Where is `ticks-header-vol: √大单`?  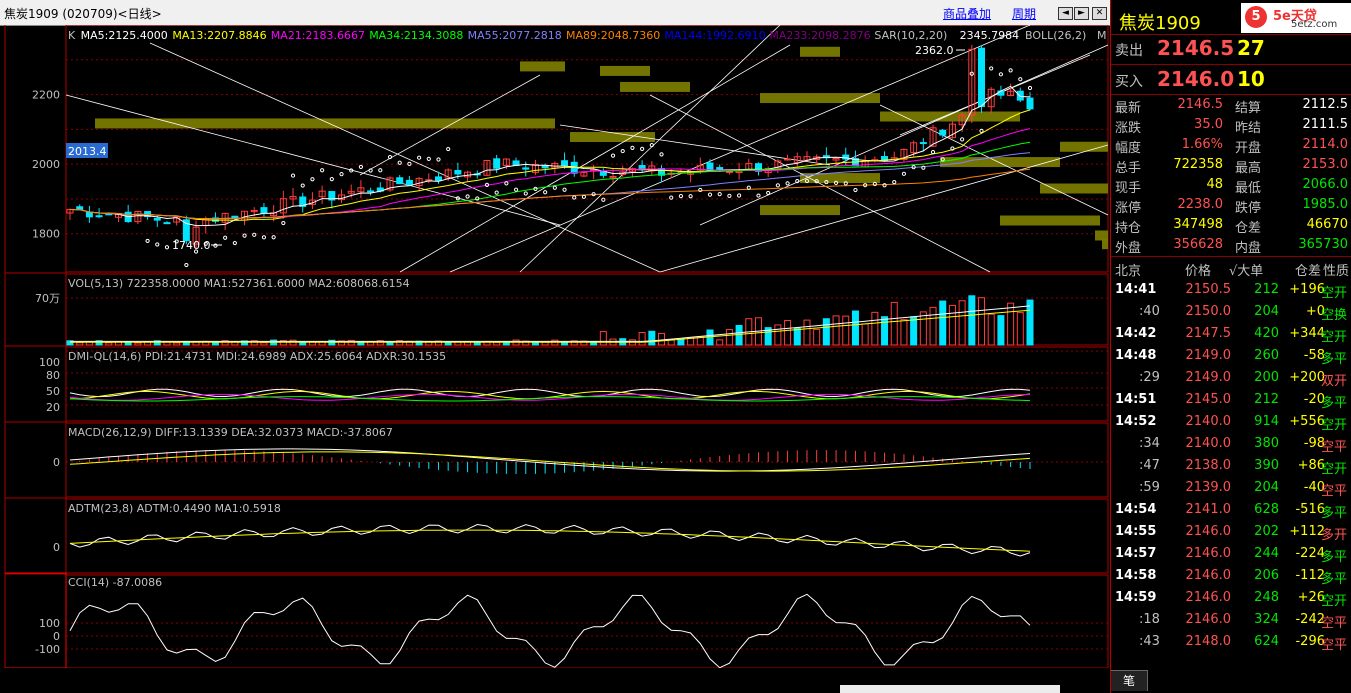
ticks-header-vol: √大单 is located at coordinates (1246, 271).